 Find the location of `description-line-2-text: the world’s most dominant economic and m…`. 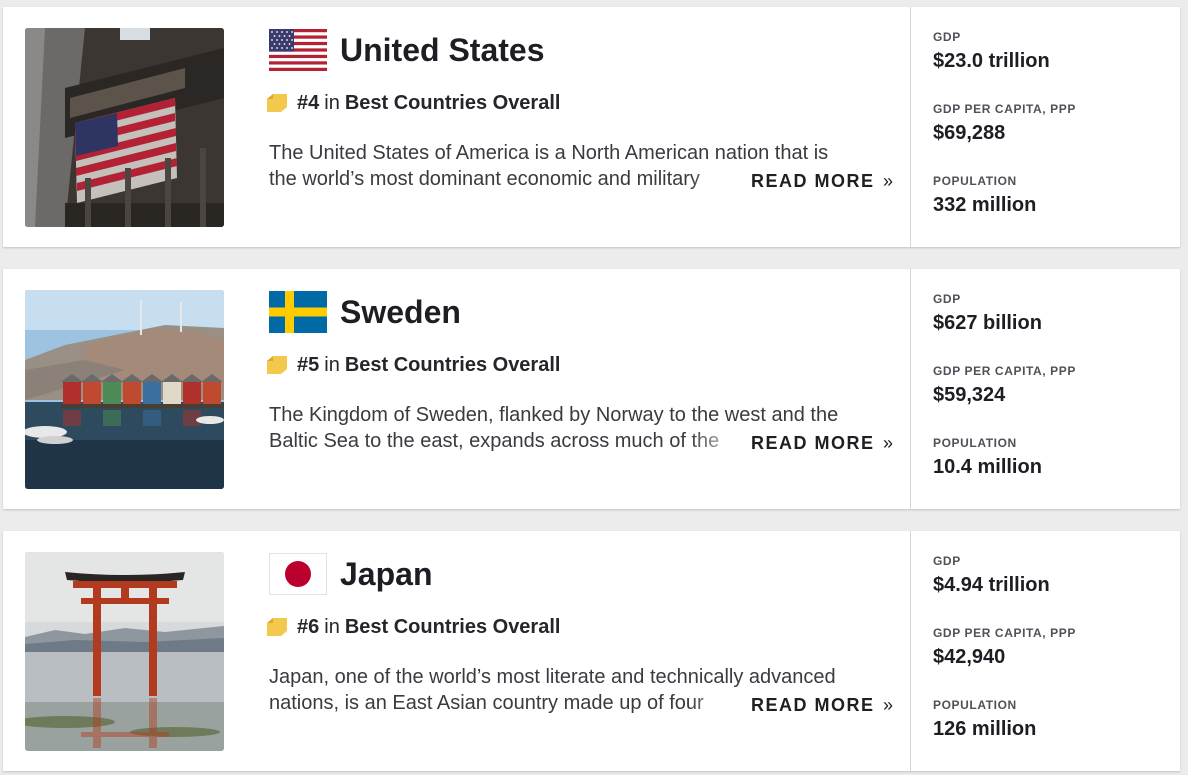

description-line-2-text: the world’s most dominant economic and m… is located at coordinates (484, 179).